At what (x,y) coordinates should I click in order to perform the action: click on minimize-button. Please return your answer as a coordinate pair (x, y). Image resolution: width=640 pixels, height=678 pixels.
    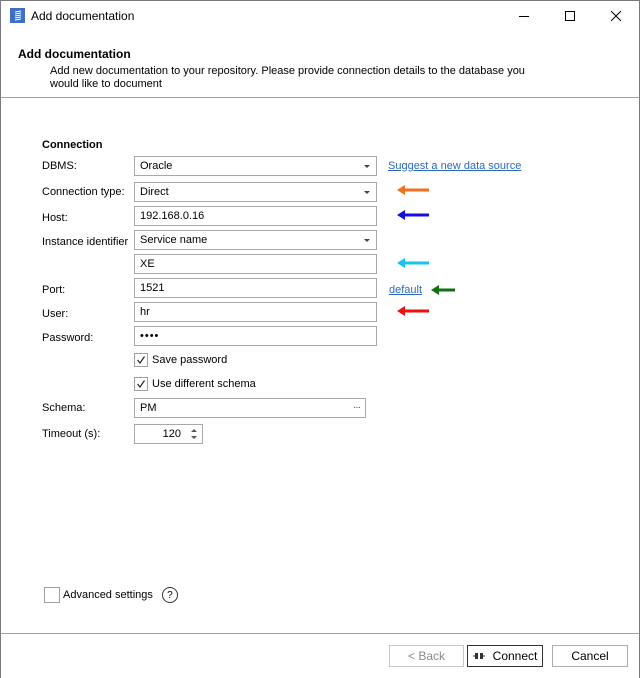
    Looking at the image, I should click on (524, 16).